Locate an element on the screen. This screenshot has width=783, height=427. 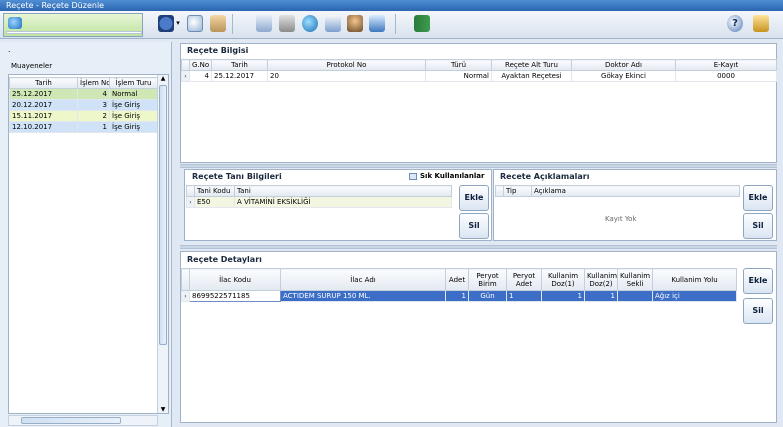
logo-icon is located at coordinates (15, 23).